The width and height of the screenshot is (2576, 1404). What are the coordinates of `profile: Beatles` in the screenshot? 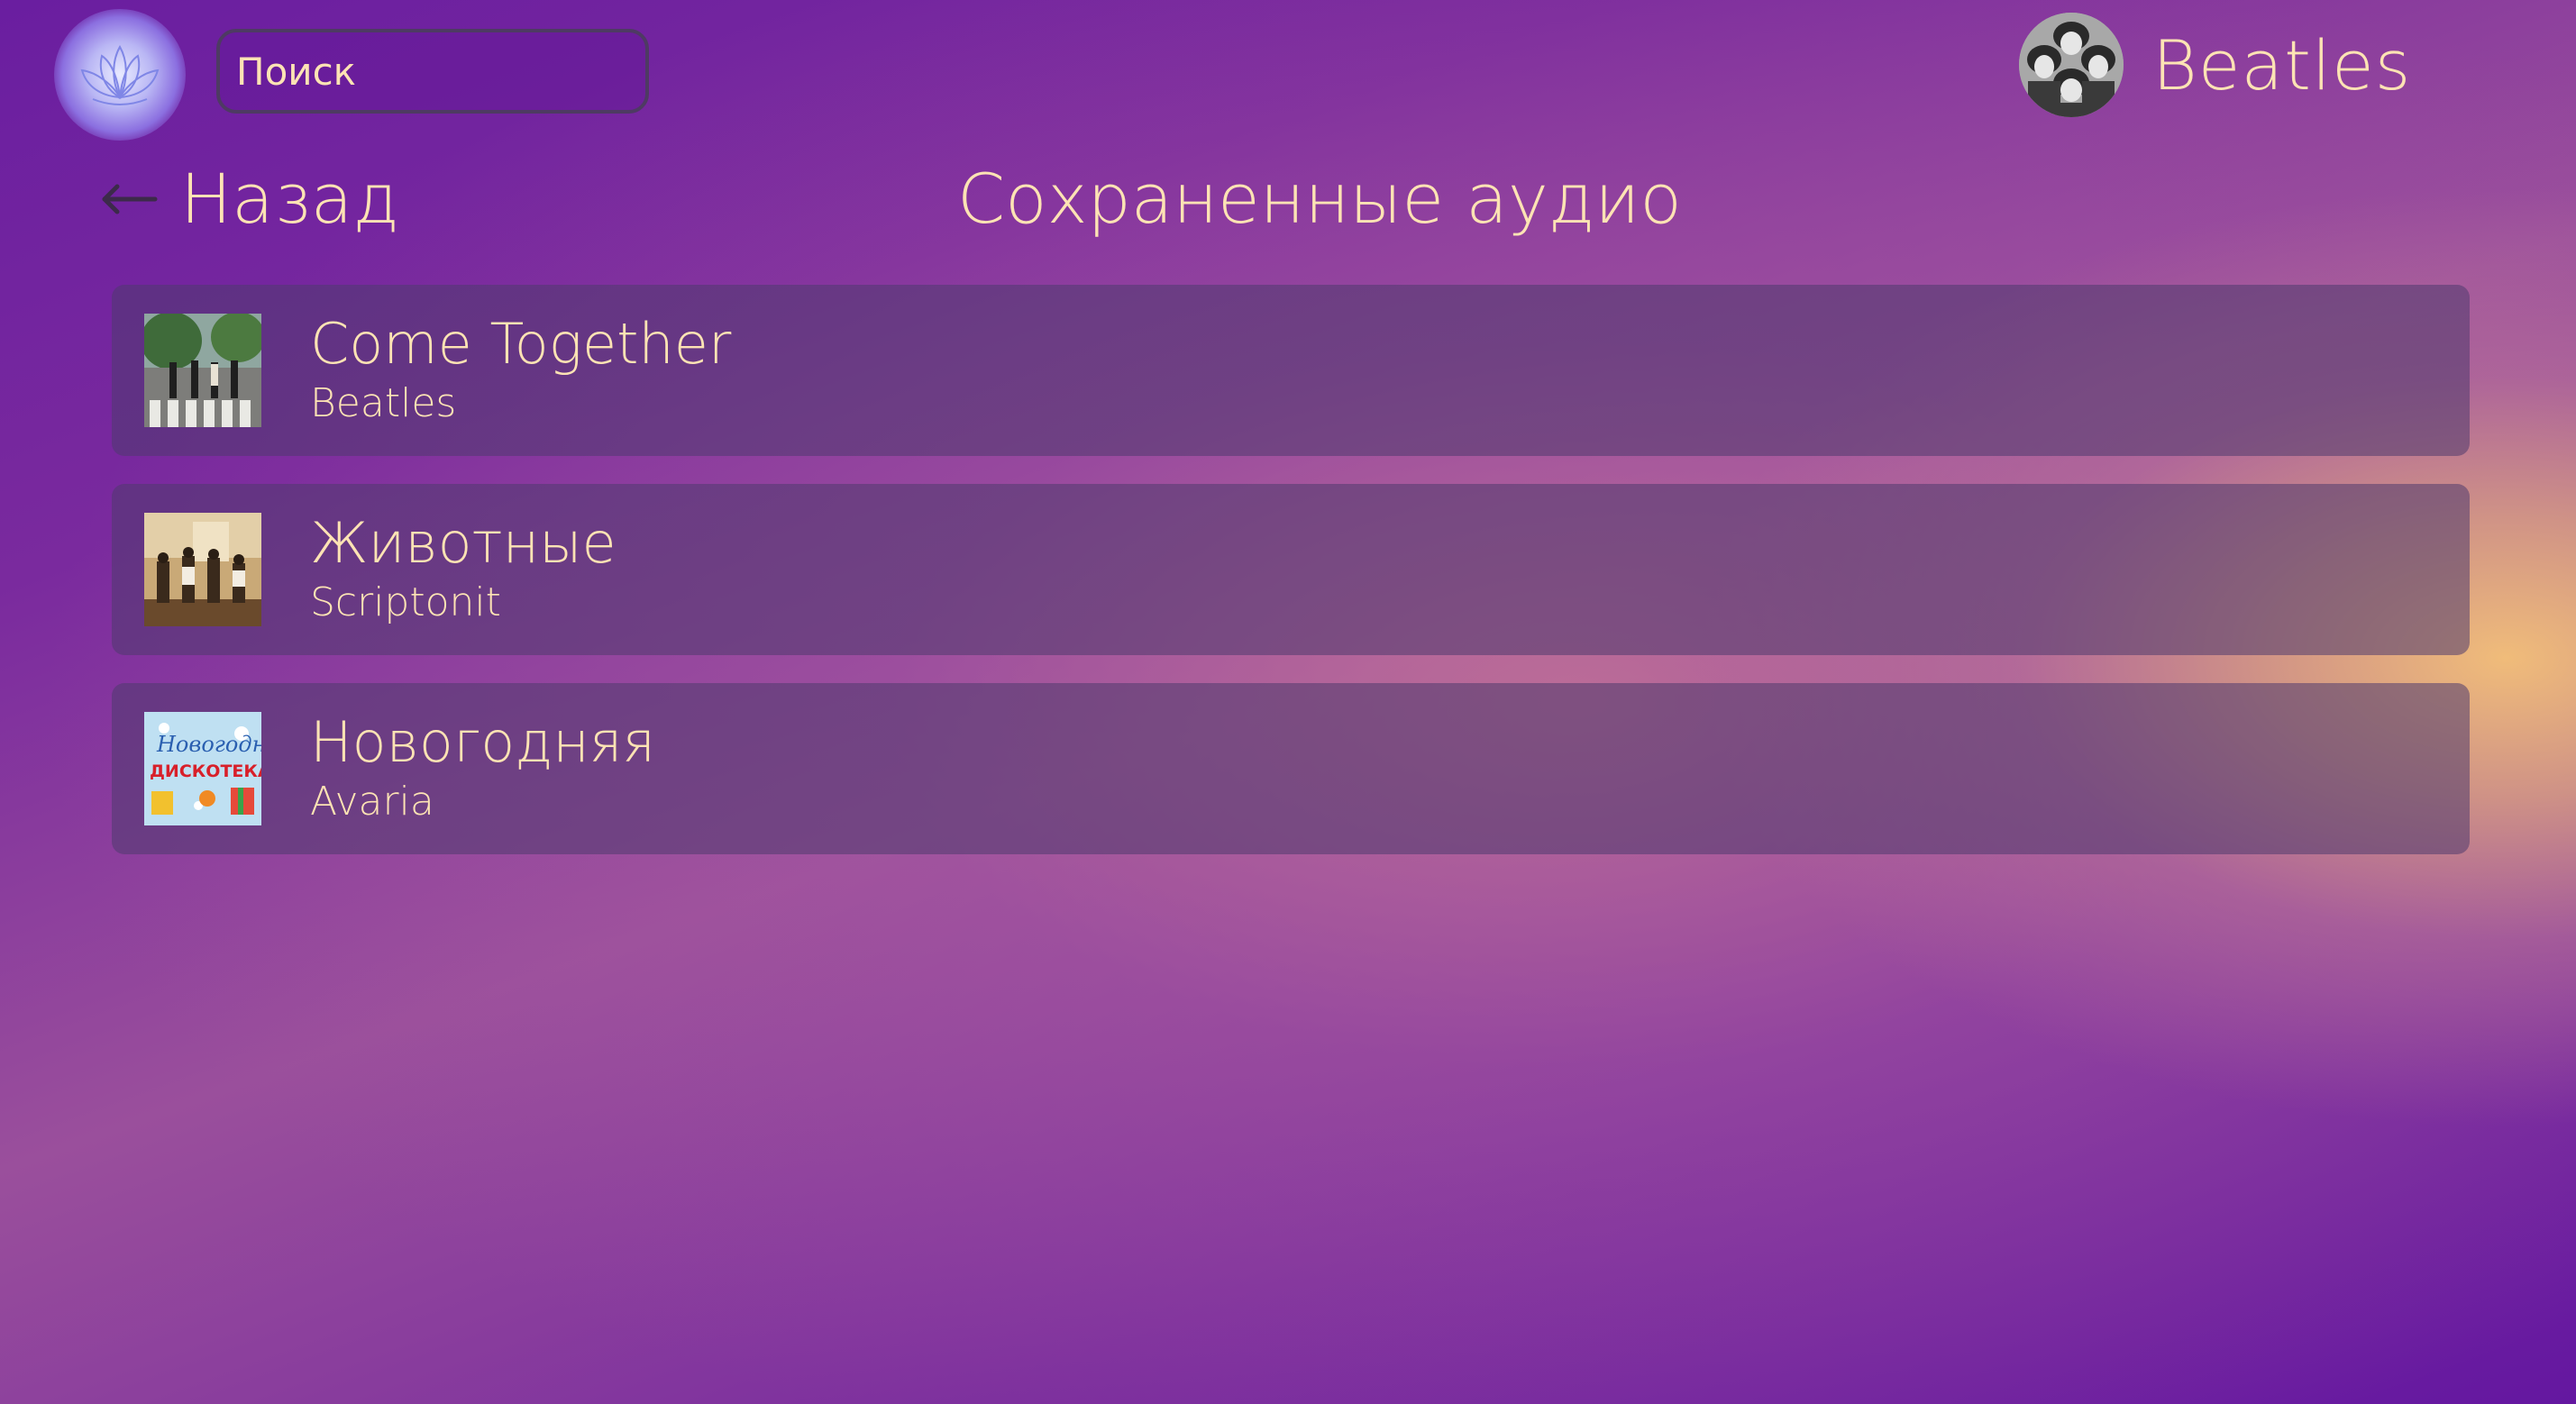 It's located at (2215, 65).